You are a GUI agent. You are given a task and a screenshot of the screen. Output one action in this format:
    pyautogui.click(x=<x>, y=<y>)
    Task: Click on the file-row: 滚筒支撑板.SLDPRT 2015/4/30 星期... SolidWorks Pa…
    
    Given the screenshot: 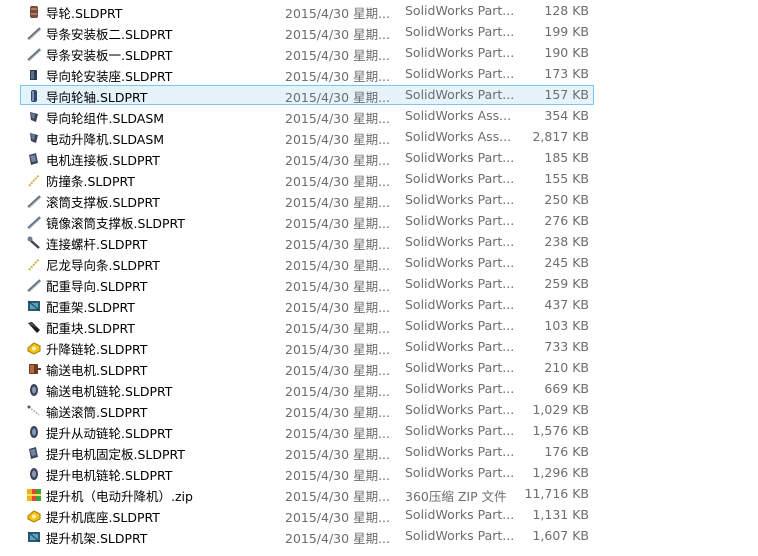 What is the action you would take?
    pyautogui.click(x=307, y=200)
    